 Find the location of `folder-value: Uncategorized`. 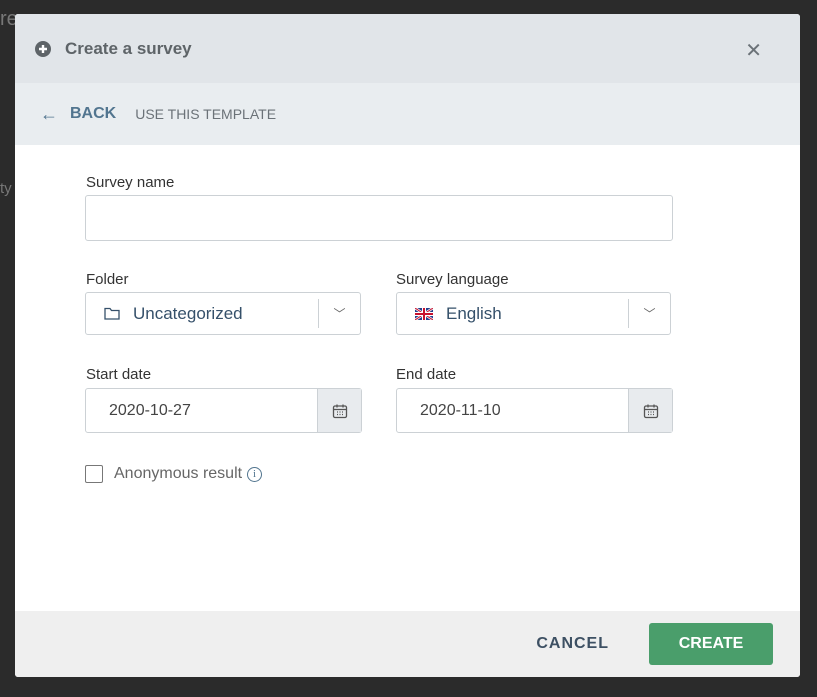

folder-value: Uncategorized is located at coordinates (188, 313).